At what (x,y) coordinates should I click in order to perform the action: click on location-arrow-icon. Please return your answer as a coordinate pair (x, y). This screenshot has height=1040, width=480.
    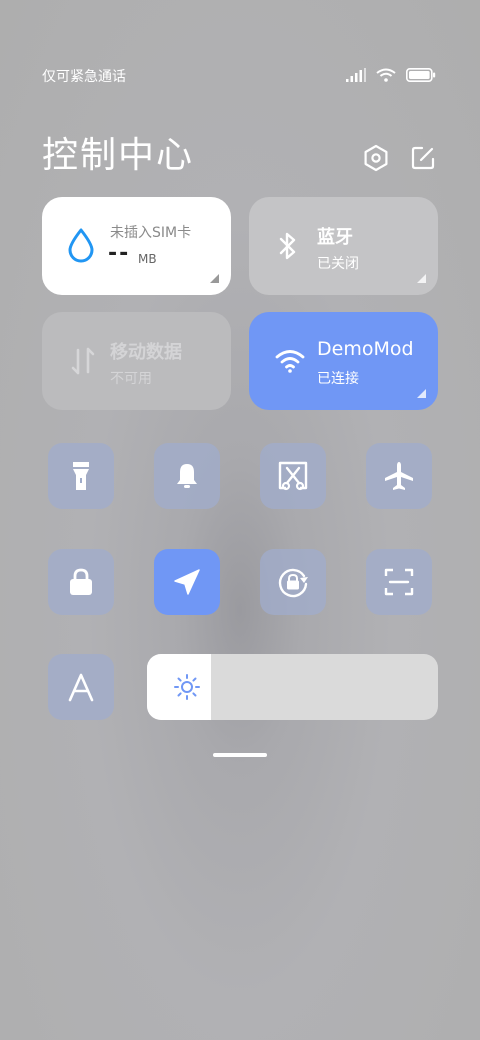
    Looking at the image, I should click on (187, 582).